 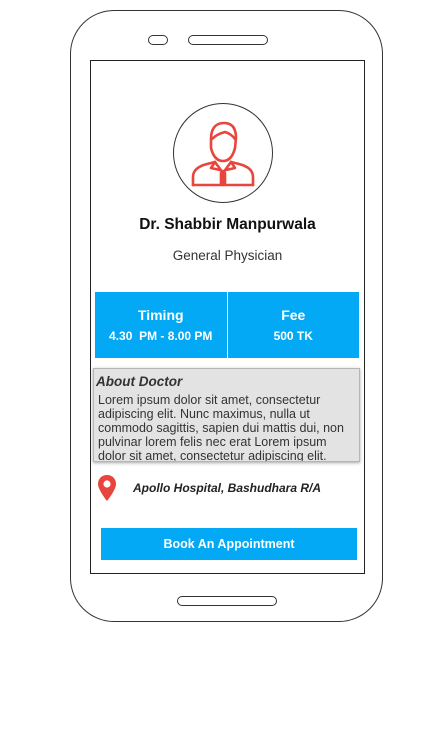 I want to click on info-bar: Timing 4.30 PM - 8.00 PM Fee 500 TK, so click(x=227, y=325).